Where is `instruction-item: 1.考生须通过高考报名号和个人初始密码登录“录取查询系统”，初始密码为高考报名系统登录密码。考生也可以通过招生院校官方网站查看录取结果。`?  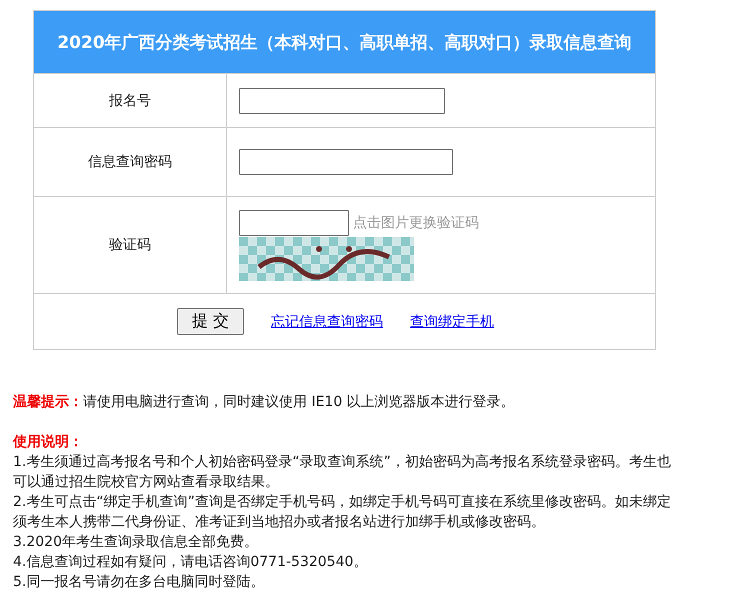 instruction-item: 1.考生须通过高考报名号和个人初始密码登录“录取查询系统”，初始密码为高考报名系统登录密码。考生也可以通过招生院校官方网站查看录取结果。 is located at coordinates (342, 472).